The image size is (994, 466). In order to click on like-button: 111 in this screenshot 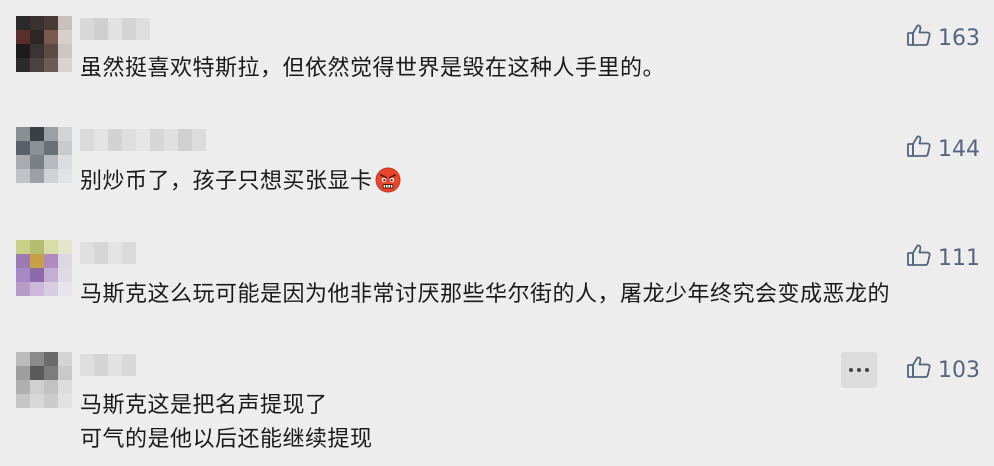, I will do `click(943, 258)`.